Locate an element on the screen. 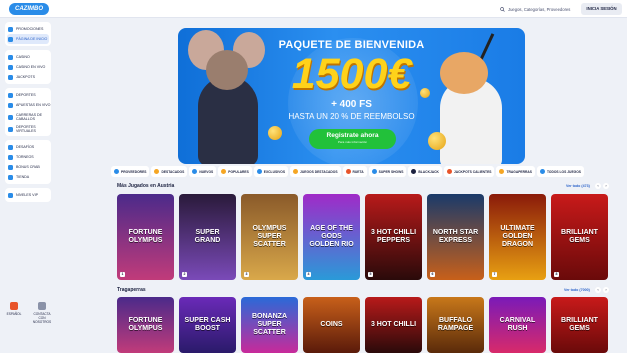  sidebar-bottom-button: ESPAÑOL is located at coordinates (14, 313).